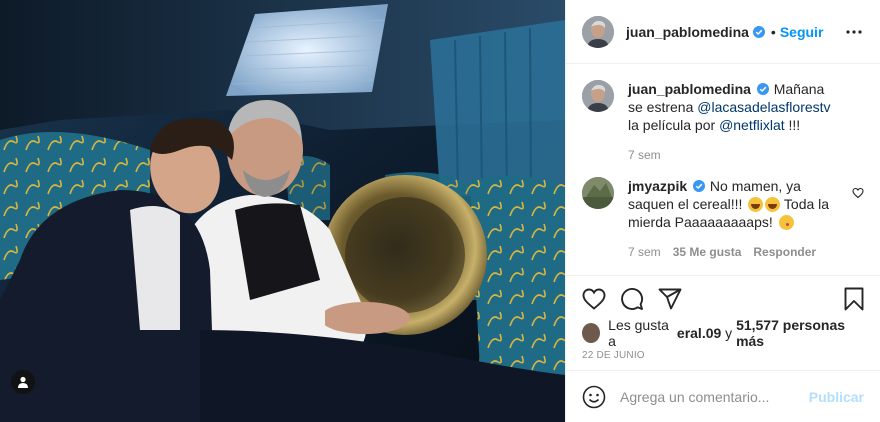 The height and width of the screenshot is (422, 880). Describe the element at coordinates (674, 125) in the screenshot. I see `caption-text-middle: la película por` at that location.